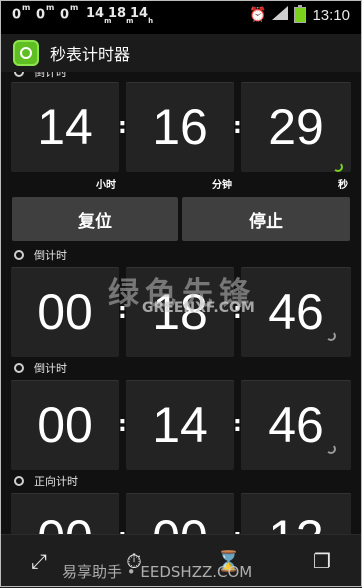 Image resolution: width=362 pixels, height=588 pixels. Describe the element at coordinates (266, 219) in the screenshot. I see `stop-button: 停止` at that location.